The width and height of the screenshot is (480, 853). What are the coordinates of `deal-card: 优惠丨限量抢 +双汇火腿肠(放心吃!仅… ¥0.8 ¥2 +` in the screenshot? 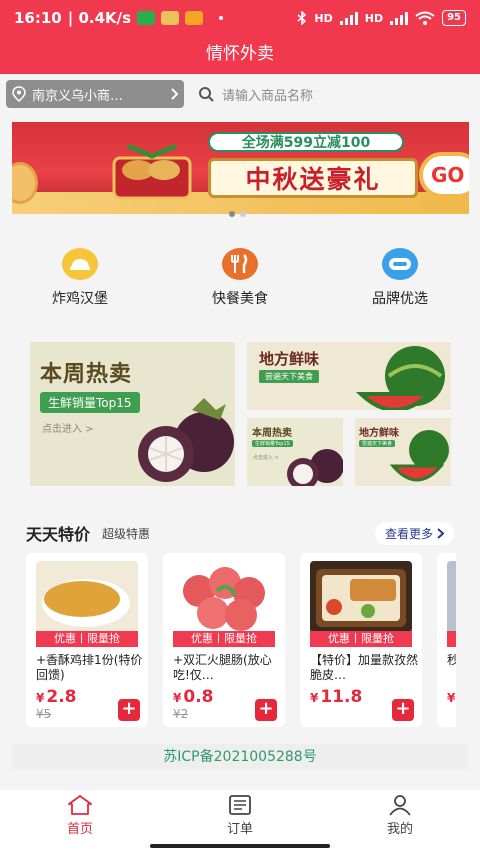 It's located at (224, 640).